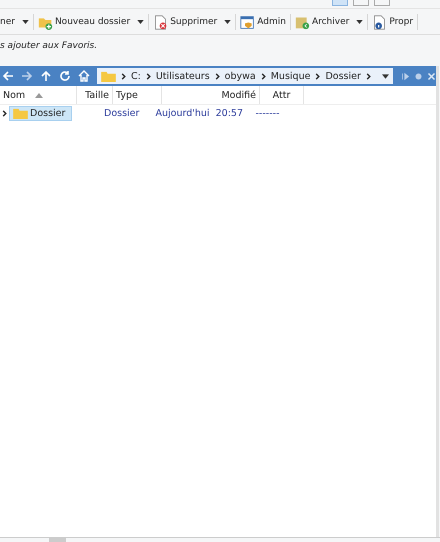 The width and height of the screenshot is (440, 542). Describe the element at coordinates (137, 95) in the screenshot. I see `column-header: Type` at that location.